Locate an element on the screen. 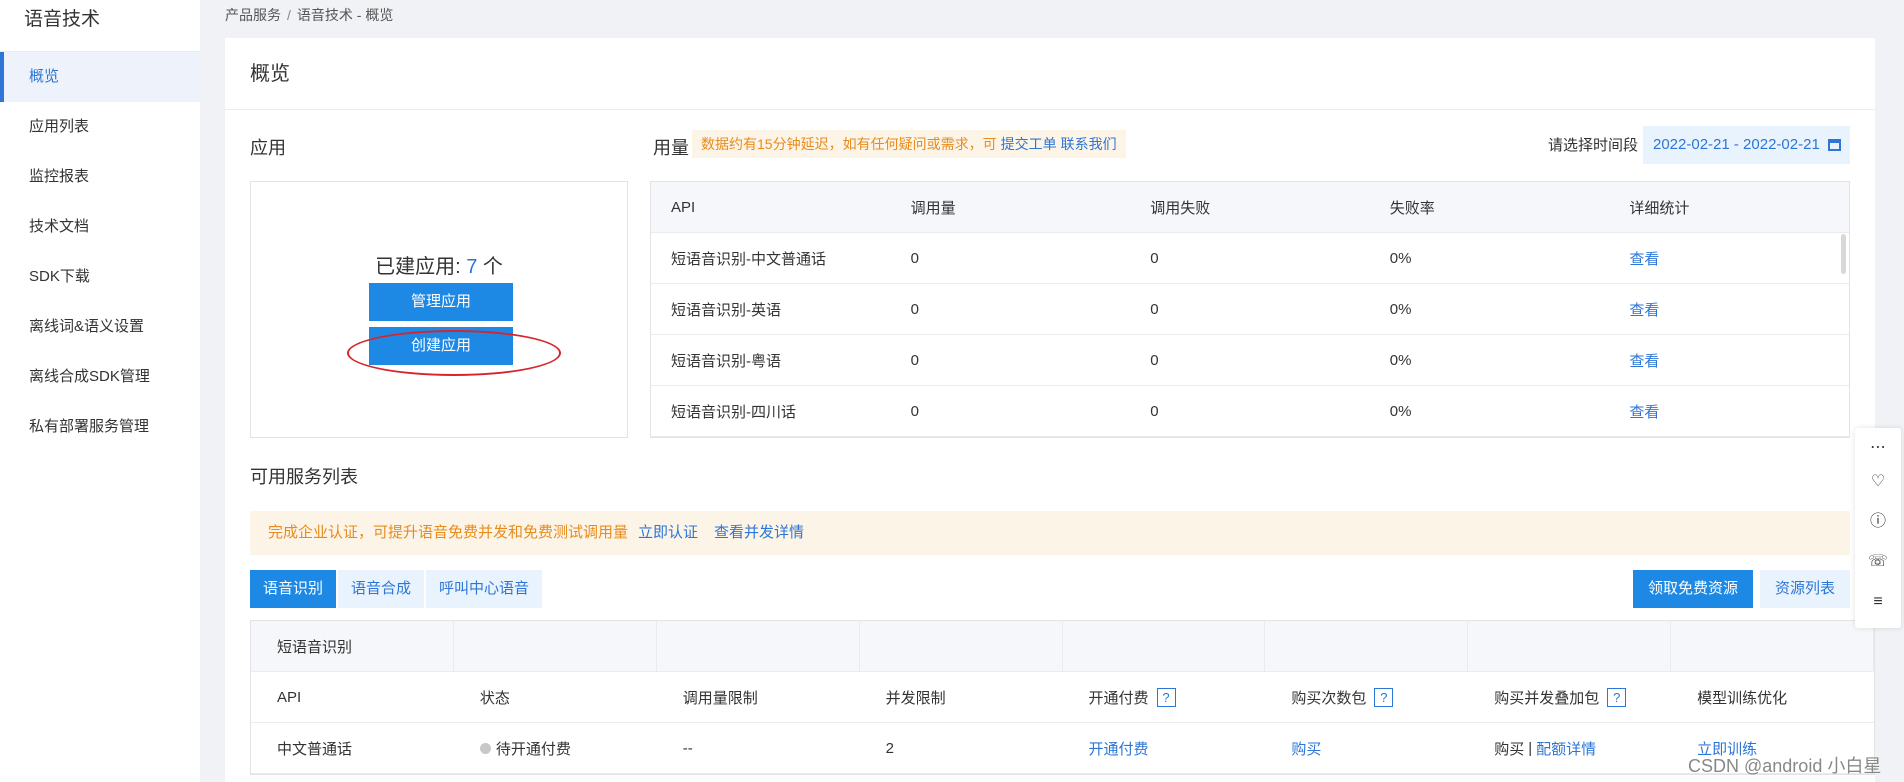  usage-section-title: 用量 is located at coordinates (671, 148).